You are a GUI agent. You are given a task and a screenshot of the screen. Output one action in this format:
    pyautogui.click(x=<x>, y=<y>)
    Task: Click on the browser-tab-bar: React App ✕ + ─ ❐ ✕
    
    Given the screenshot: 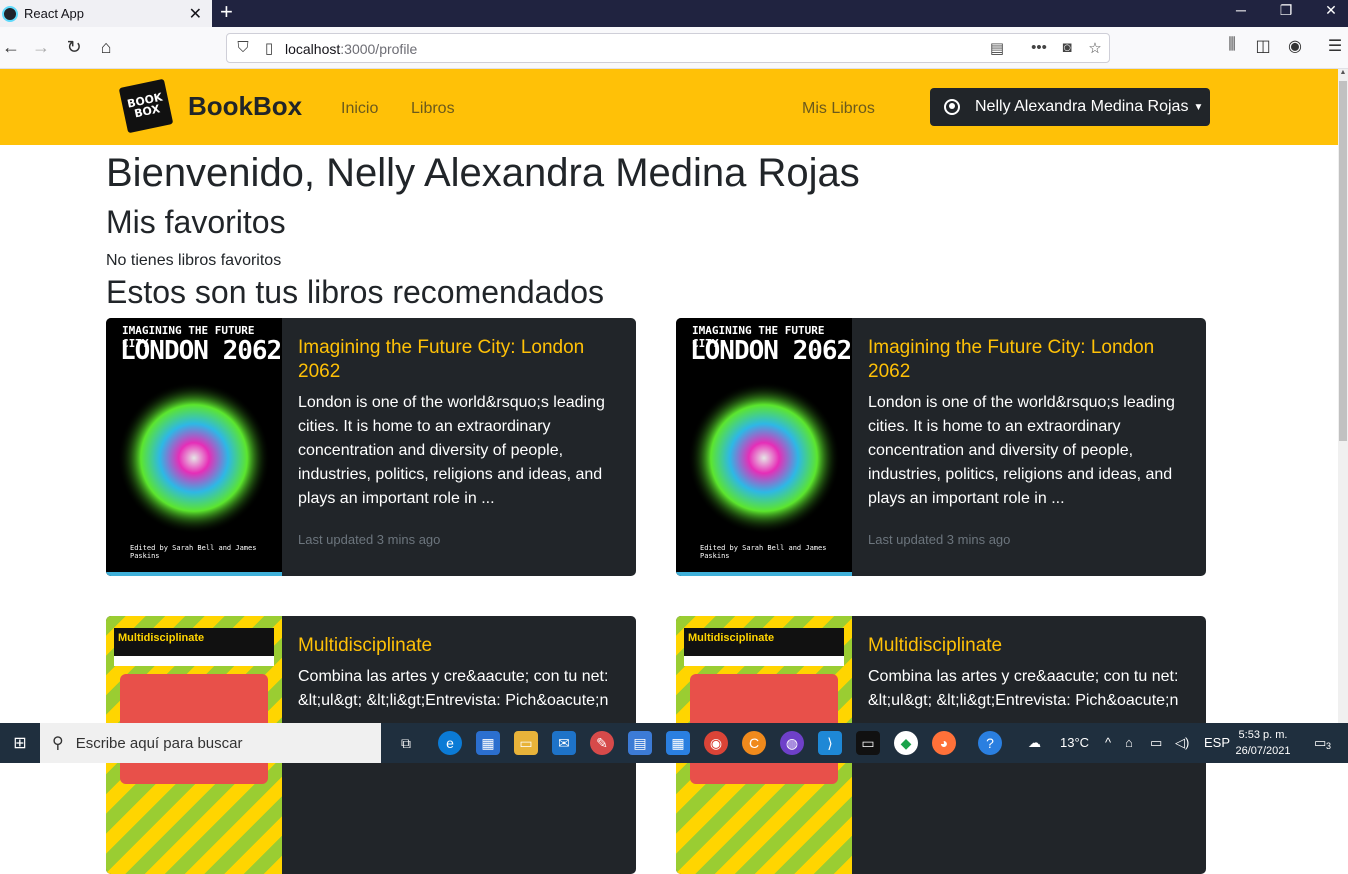 What is the action you would take?
    pyautogui.click(x=674, y=13)
    